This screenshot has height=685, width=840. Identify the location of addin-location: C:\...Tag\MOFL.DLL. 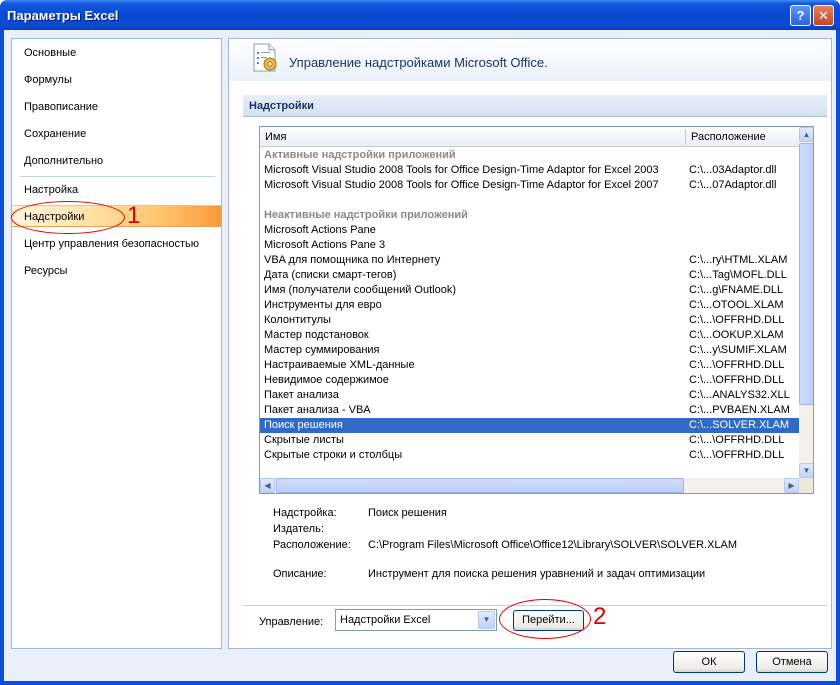
(738, 275).